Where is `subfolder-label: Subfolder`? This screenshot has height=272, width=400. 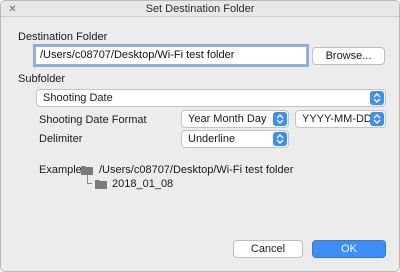 subfolder-label: Subfolder is located at coordinates (42, 79).